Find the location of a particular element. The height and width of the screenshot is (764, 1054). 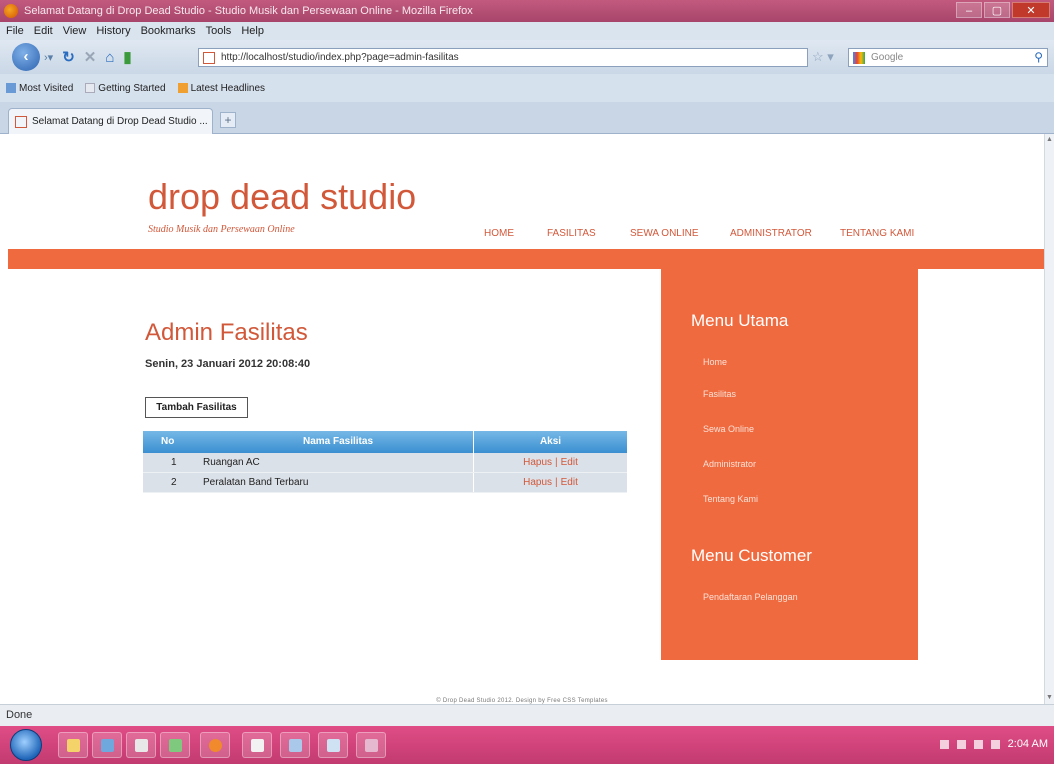

bookmark-star-icon: ☆ ▾ is located at coordinates (823, 57).